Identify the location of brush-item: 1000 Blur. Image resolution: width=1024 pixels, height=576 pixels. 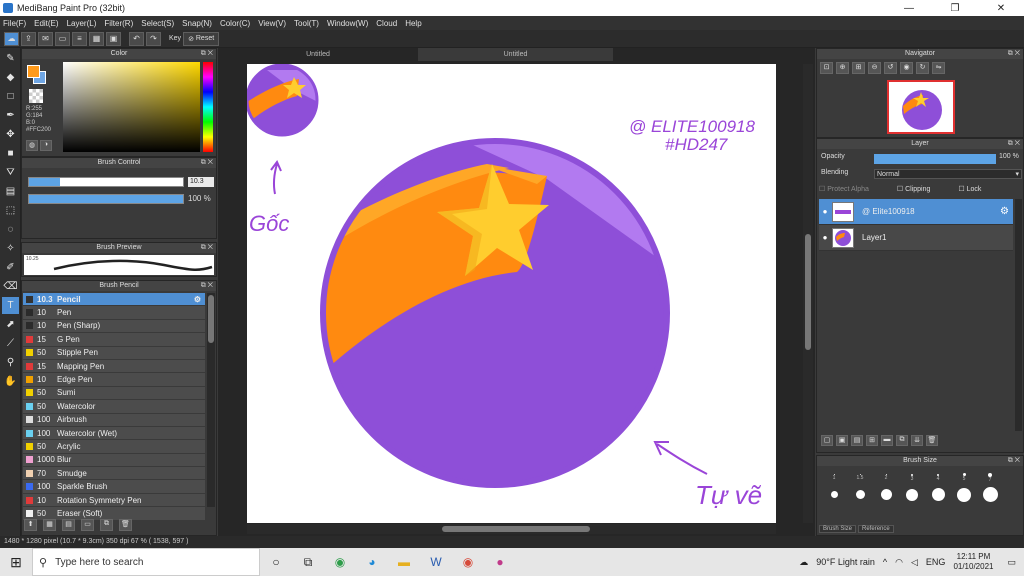
(114, 460).